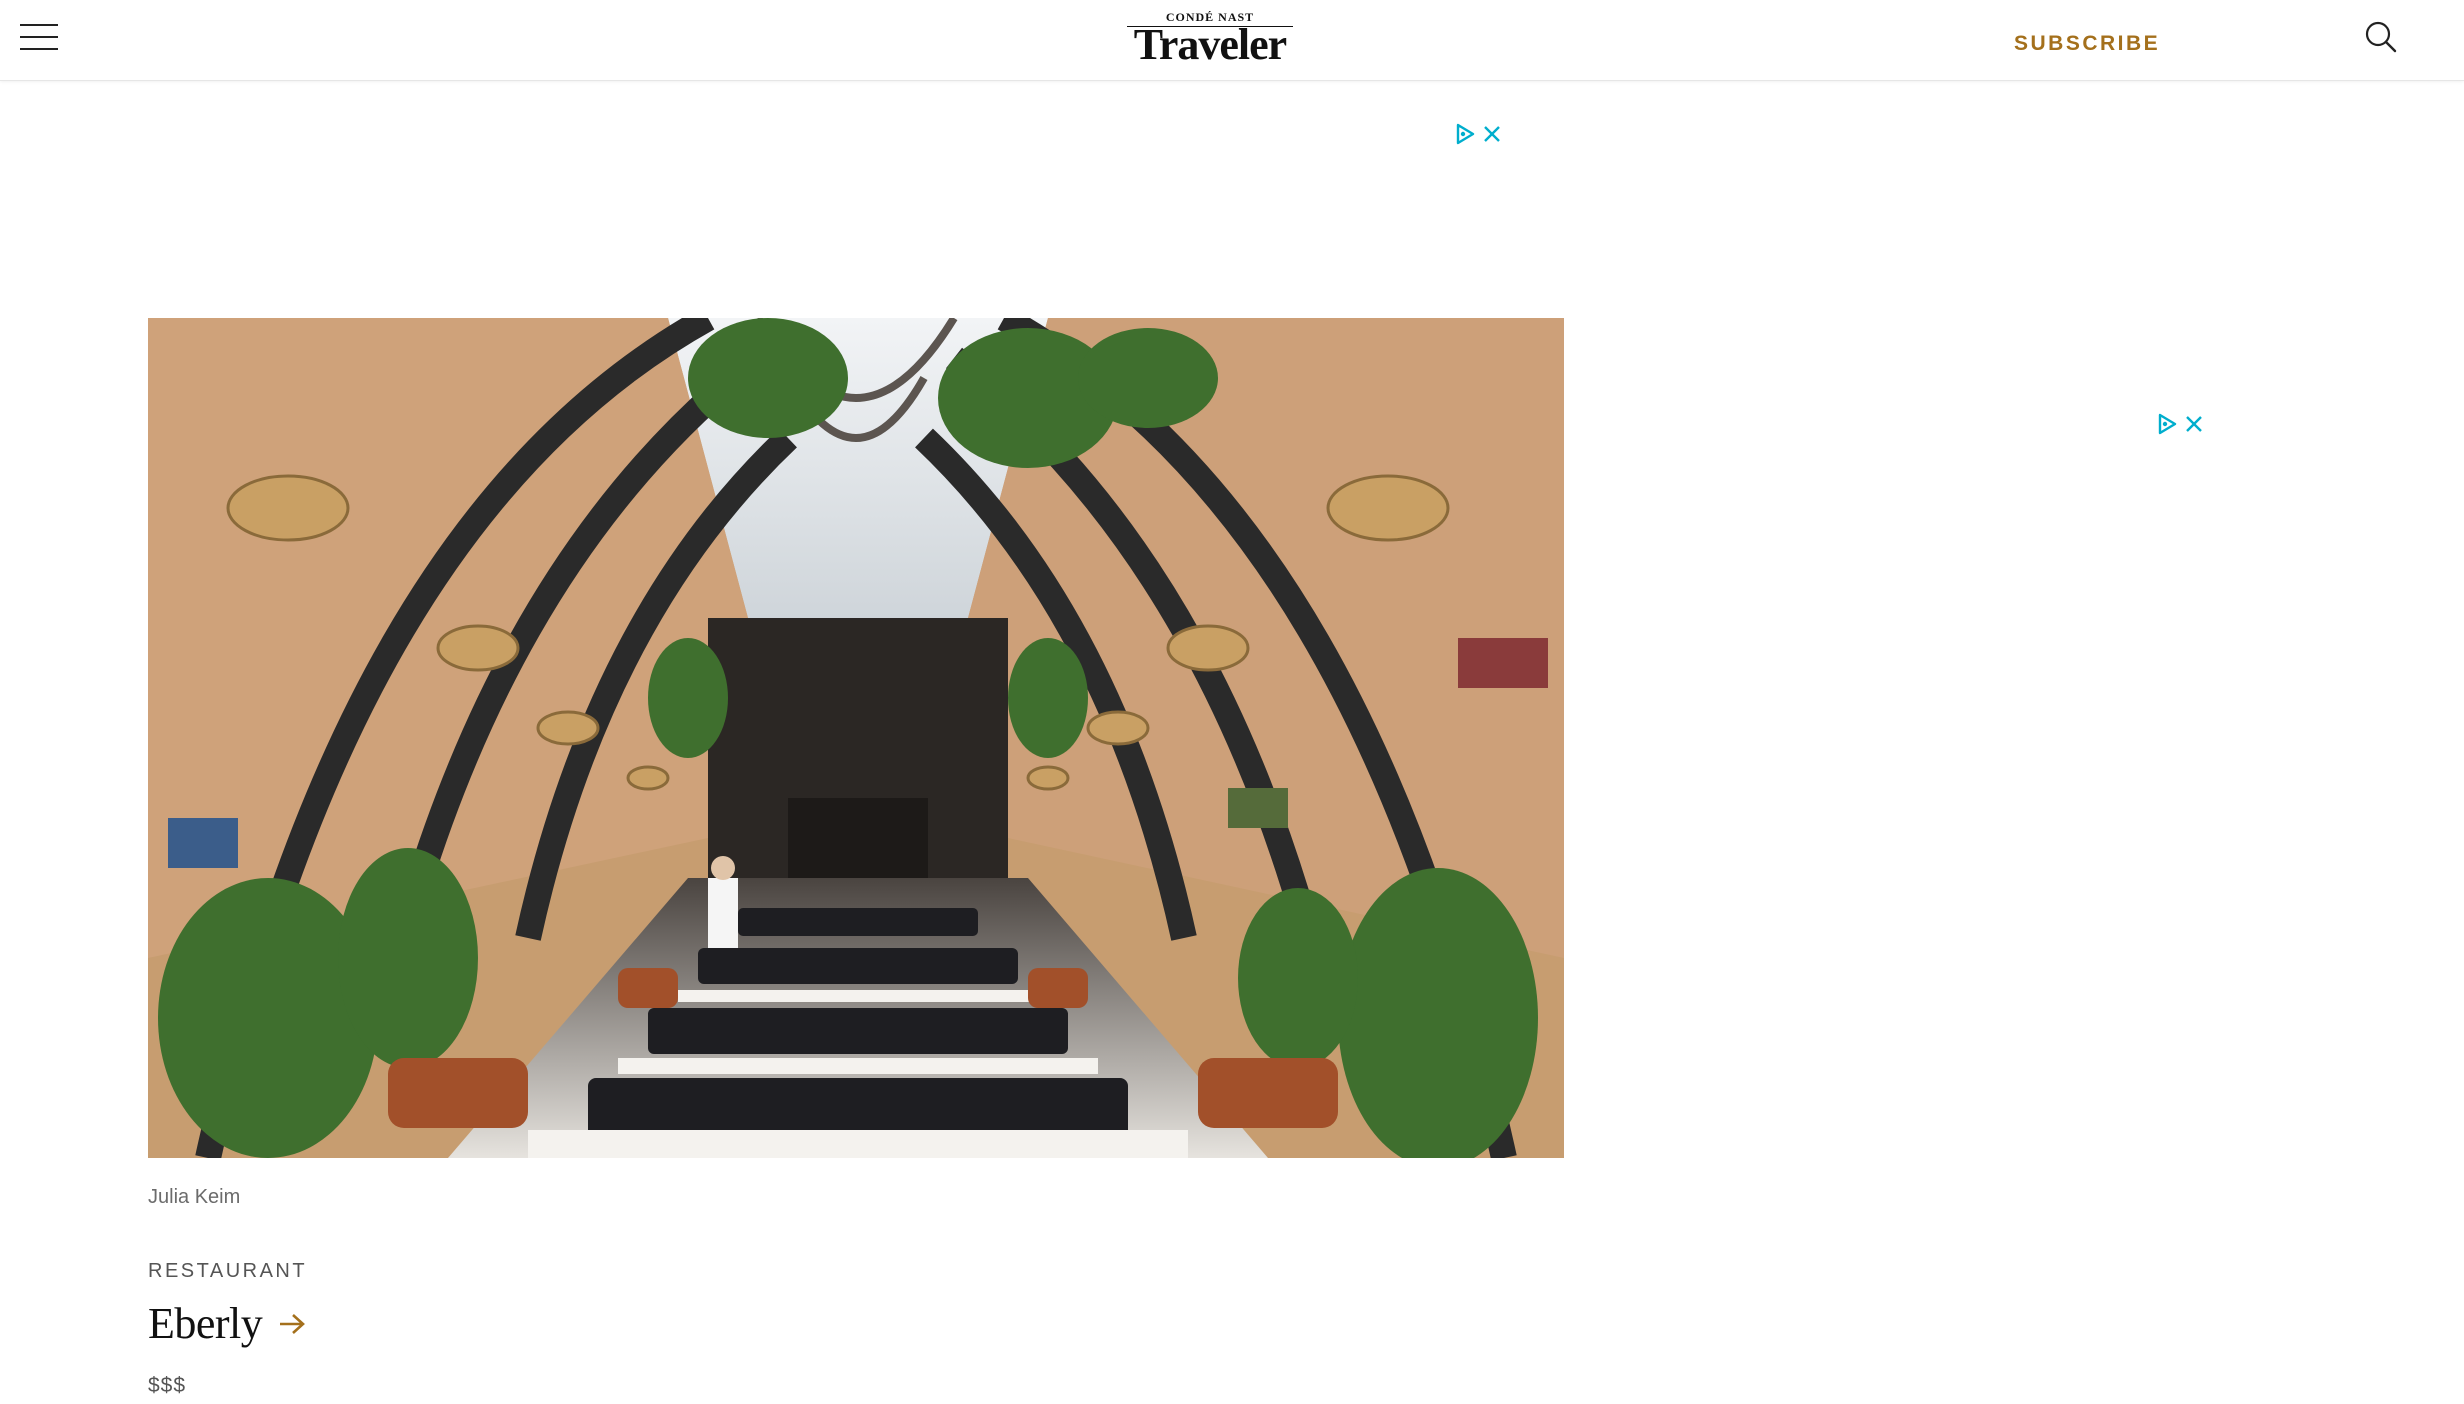  I want to click on venue-name: Eberly, so click(205, 1323).